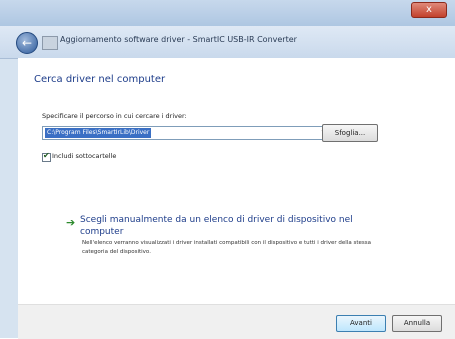 Image resolution: width=455 pixels, height=339 pixels. I want to click on back-arrow-icon: ←, so click(27, 43).